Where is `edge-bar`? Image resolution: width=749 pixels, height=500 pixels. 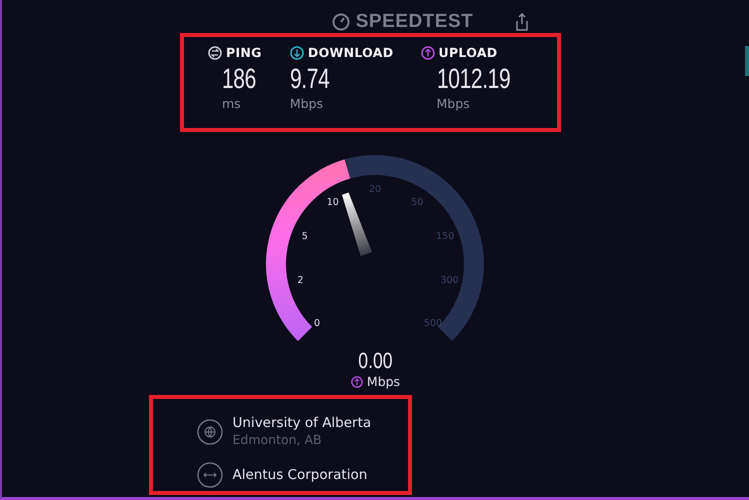
edge-bar is located at coordinates (747, 61).